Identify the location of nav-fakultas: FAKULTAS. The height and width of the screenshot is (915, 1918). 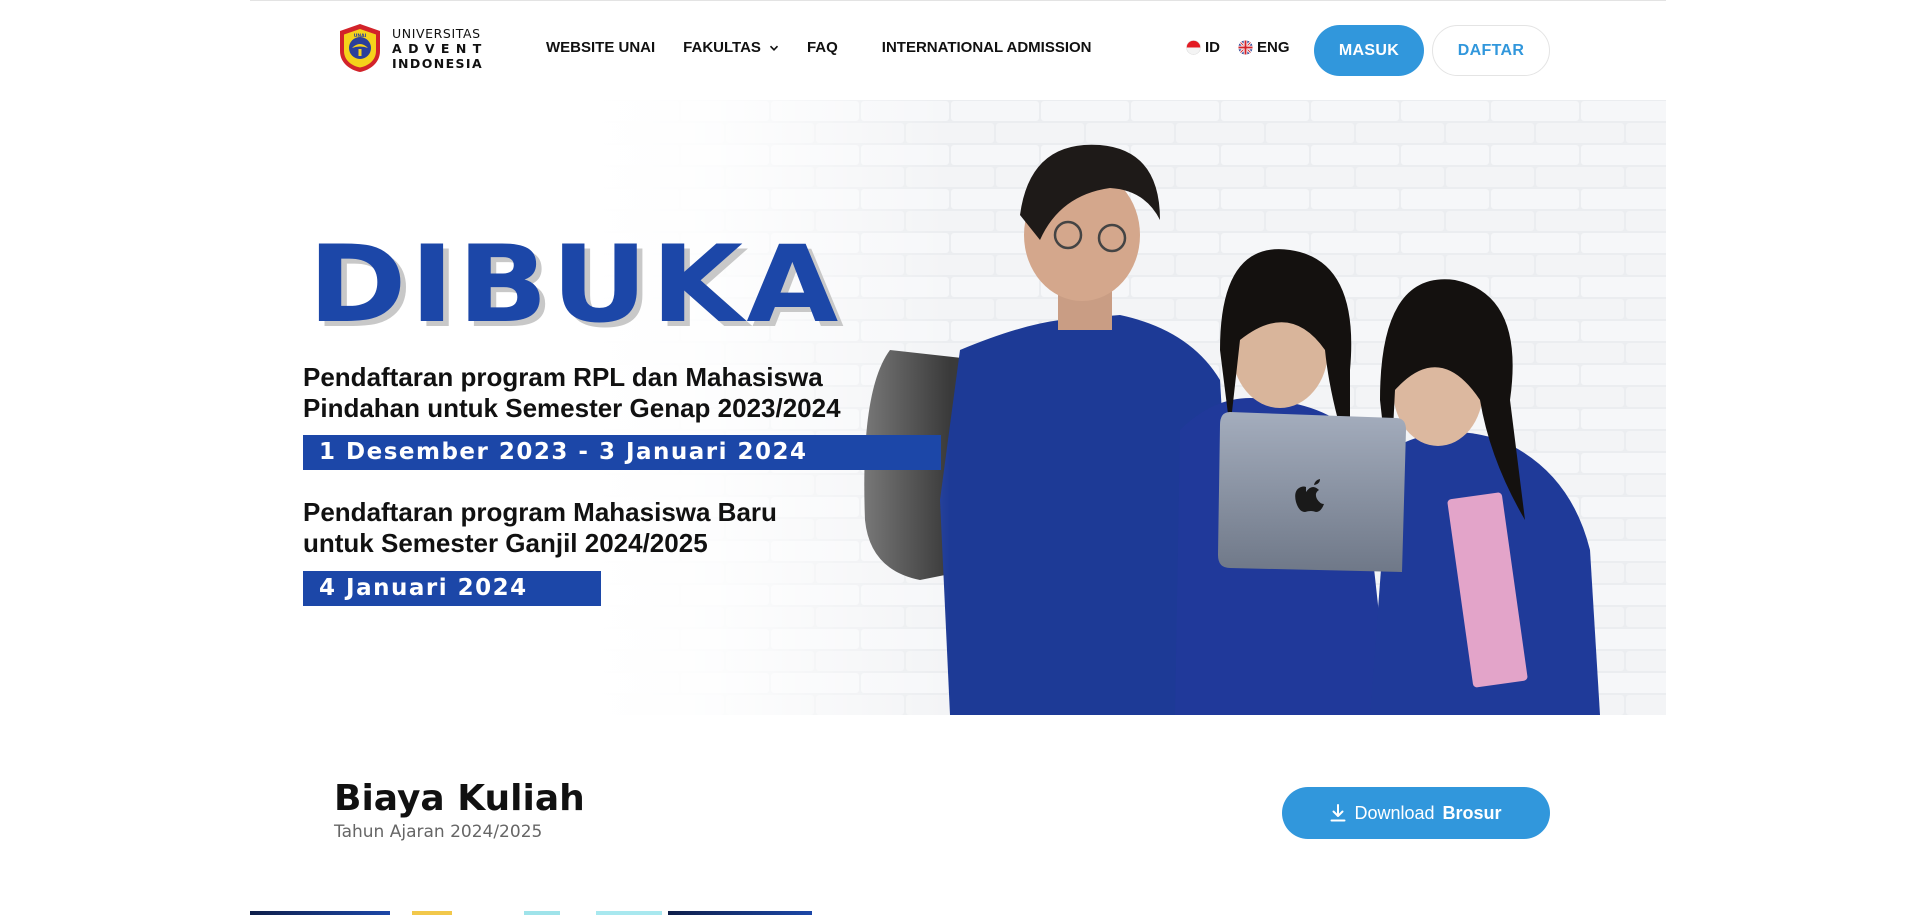
(731, 47).